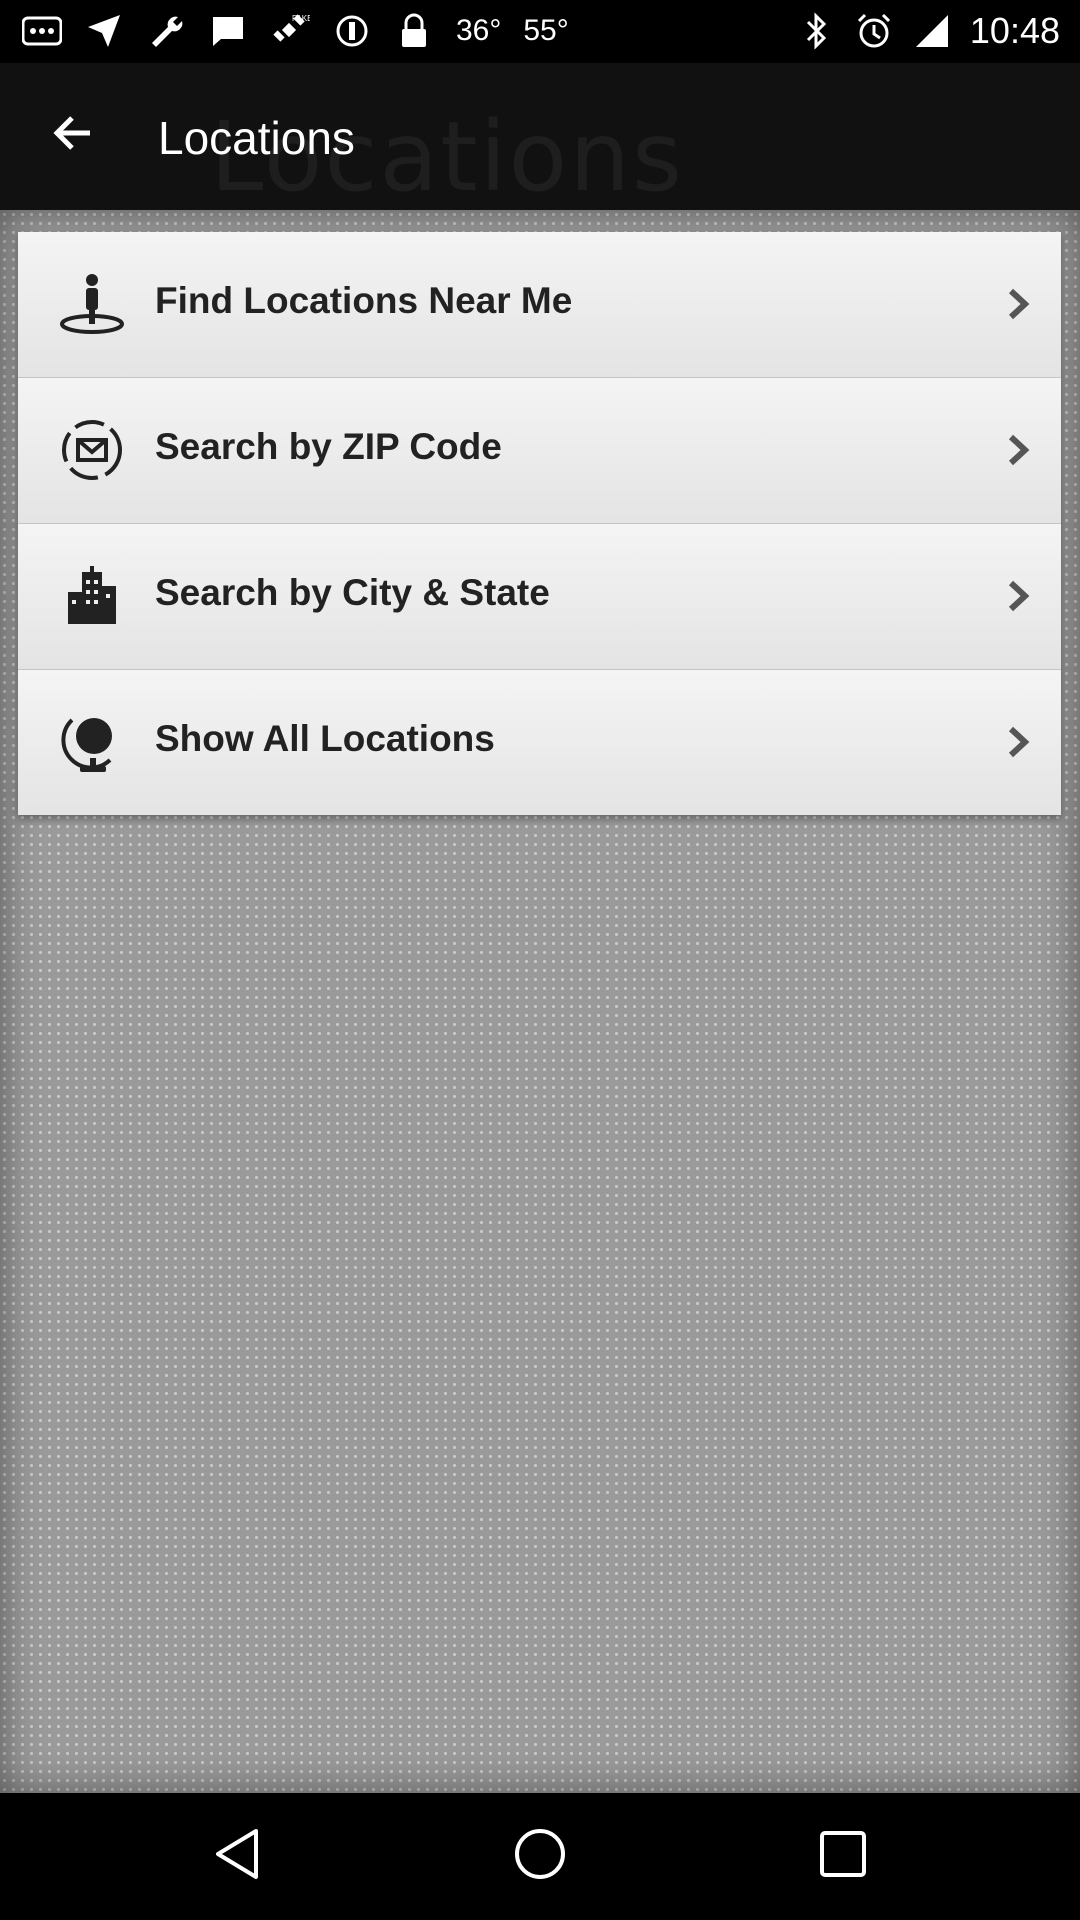 This screenshot has width=1080, height=1920. I want to click on menu-item-find-near-me: Find Locations Near Me, so click(539, 305).